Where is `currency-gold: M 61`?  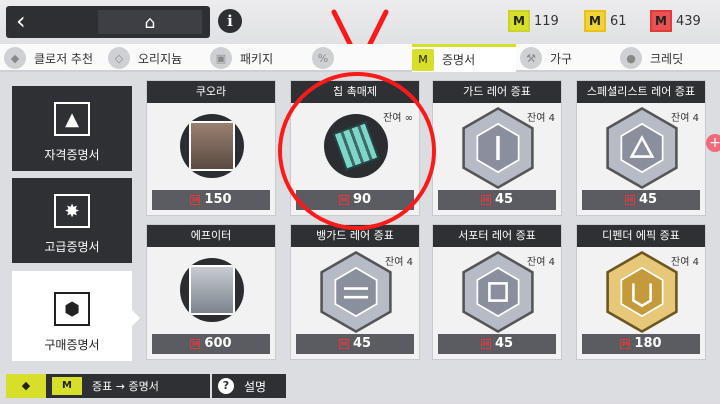 currency-gold: M 61 is located at coordinates (605, 21).